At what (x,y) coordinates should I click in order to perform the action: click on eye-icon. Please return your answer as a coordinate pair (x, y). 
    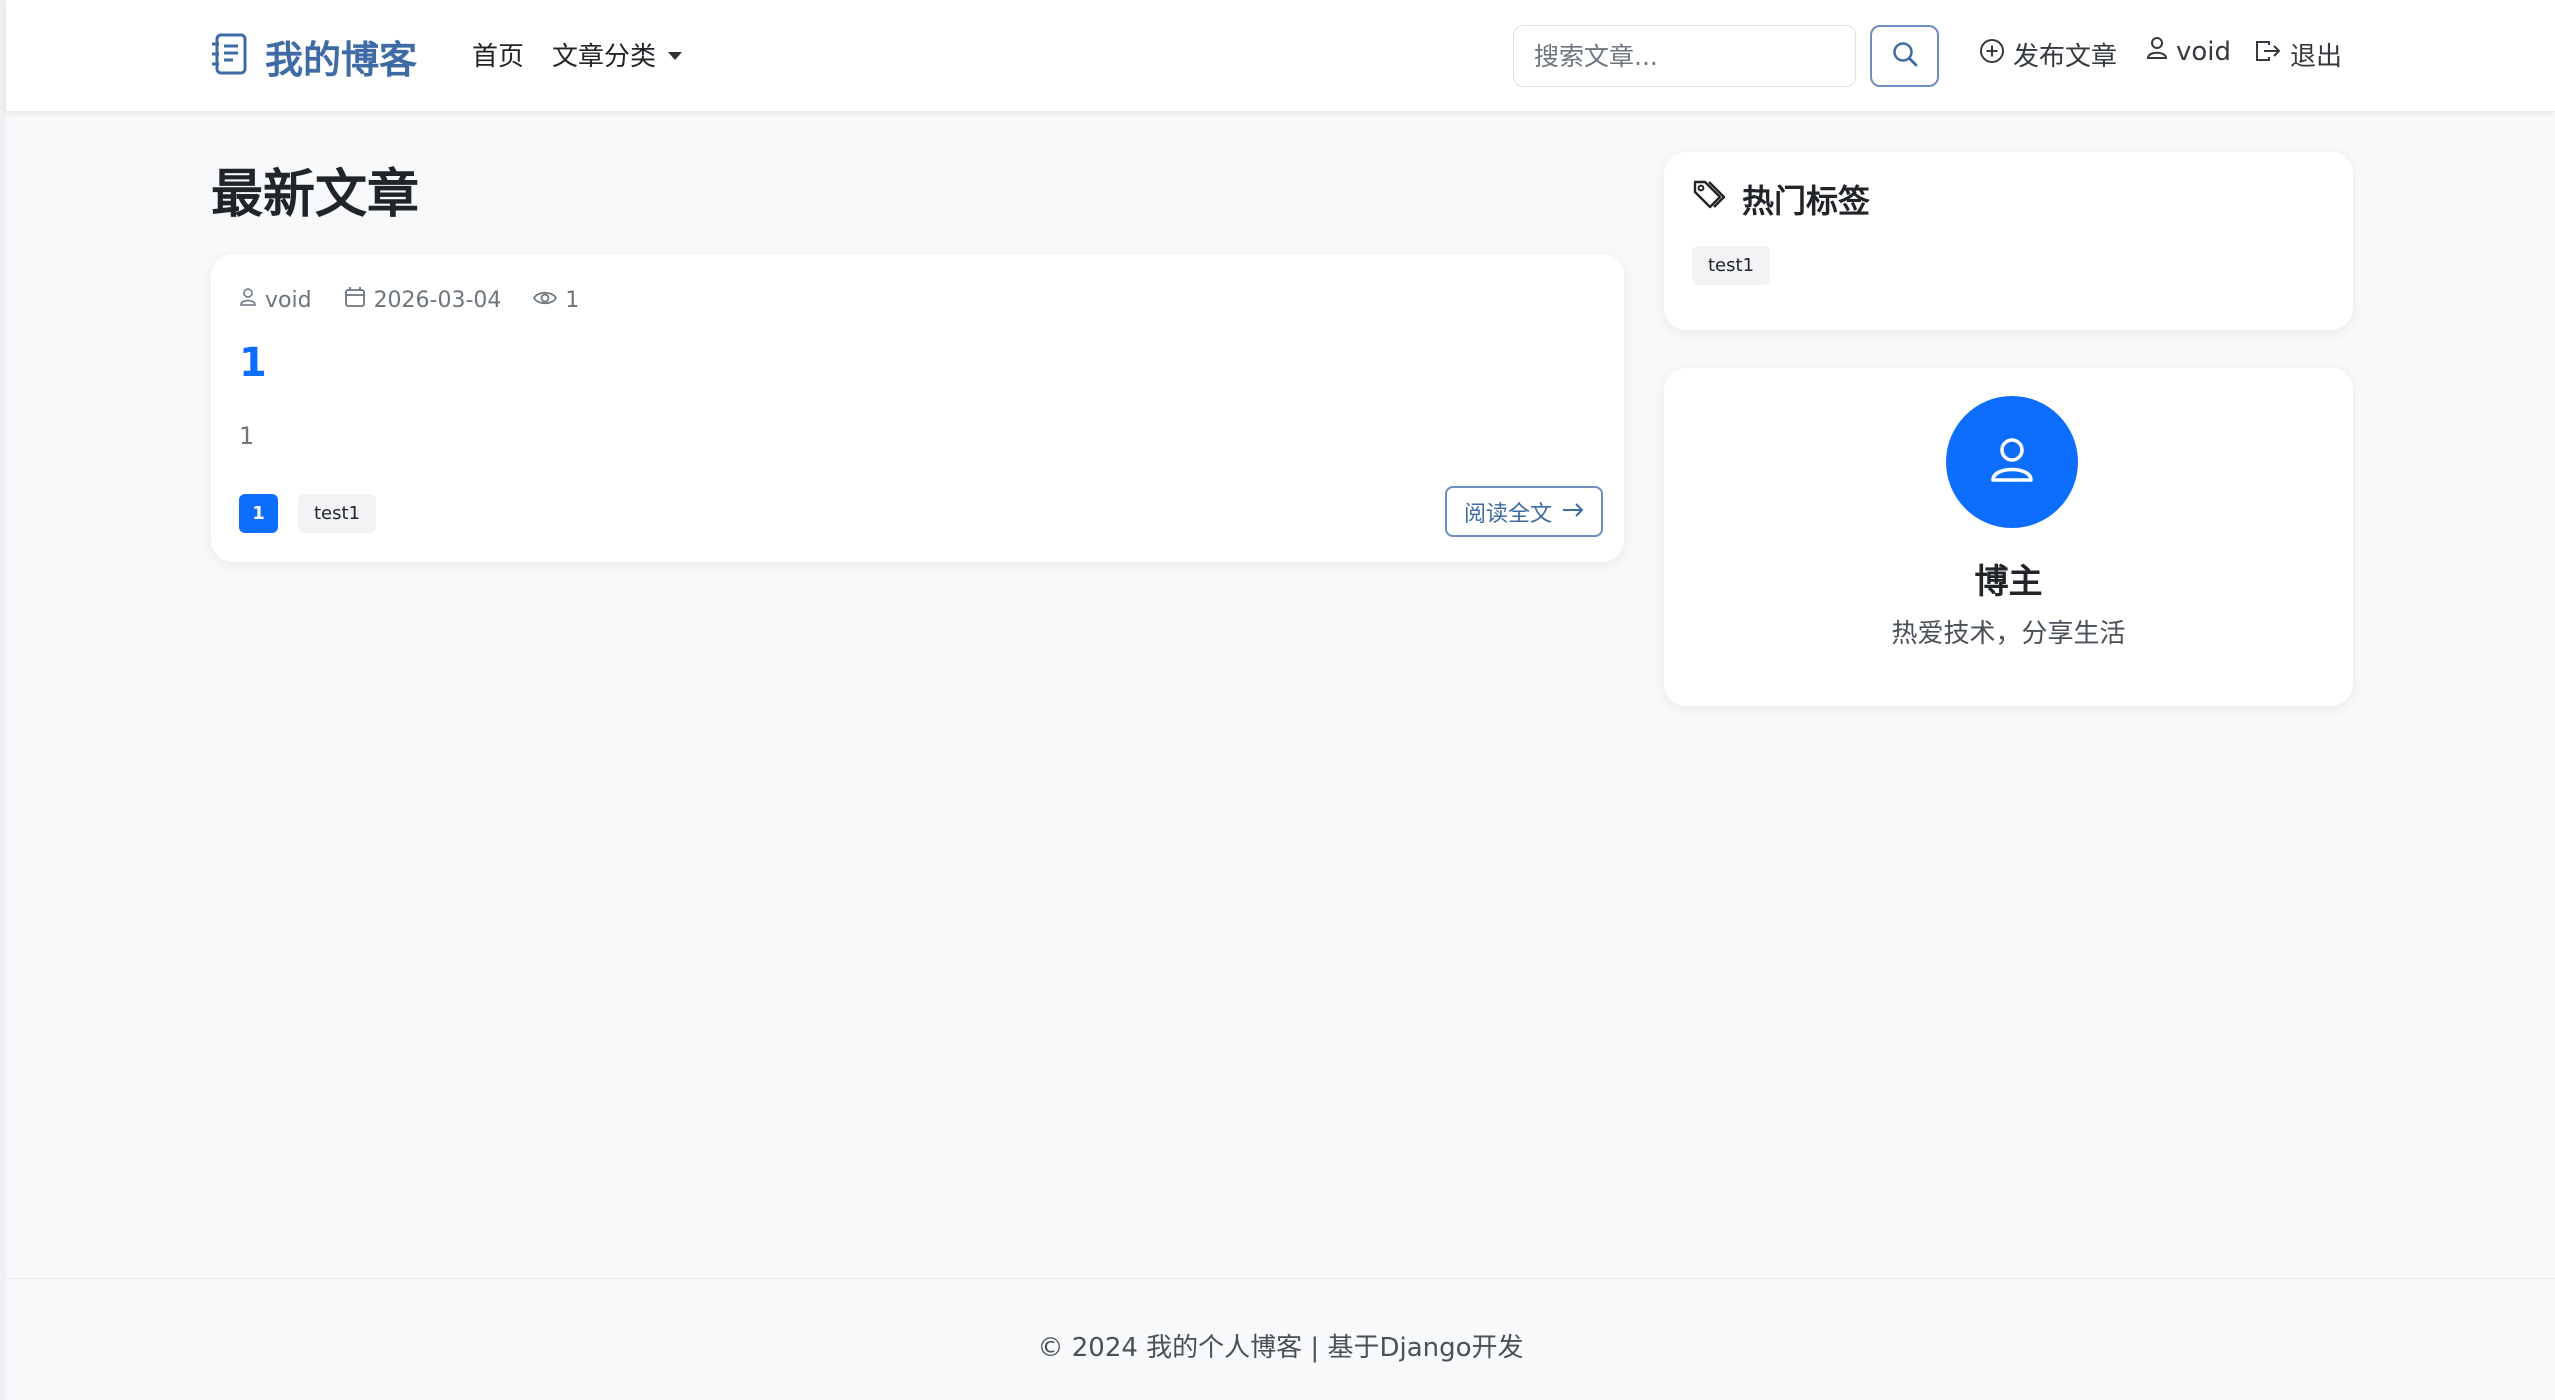
    Looking at the image, I should click on (545, 300).